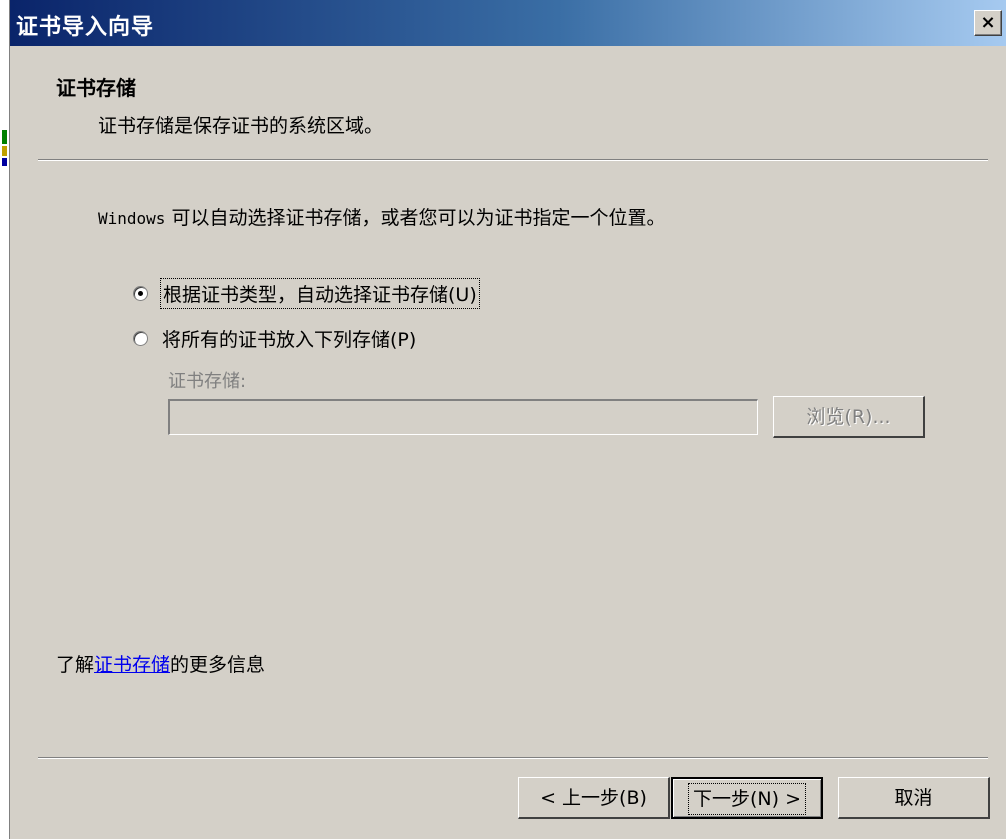 The image size is (1006, 839). What do you see at coordinates (513, 758) in the screenshot?
I see `footer-divider` at bounding box center [513, 758].